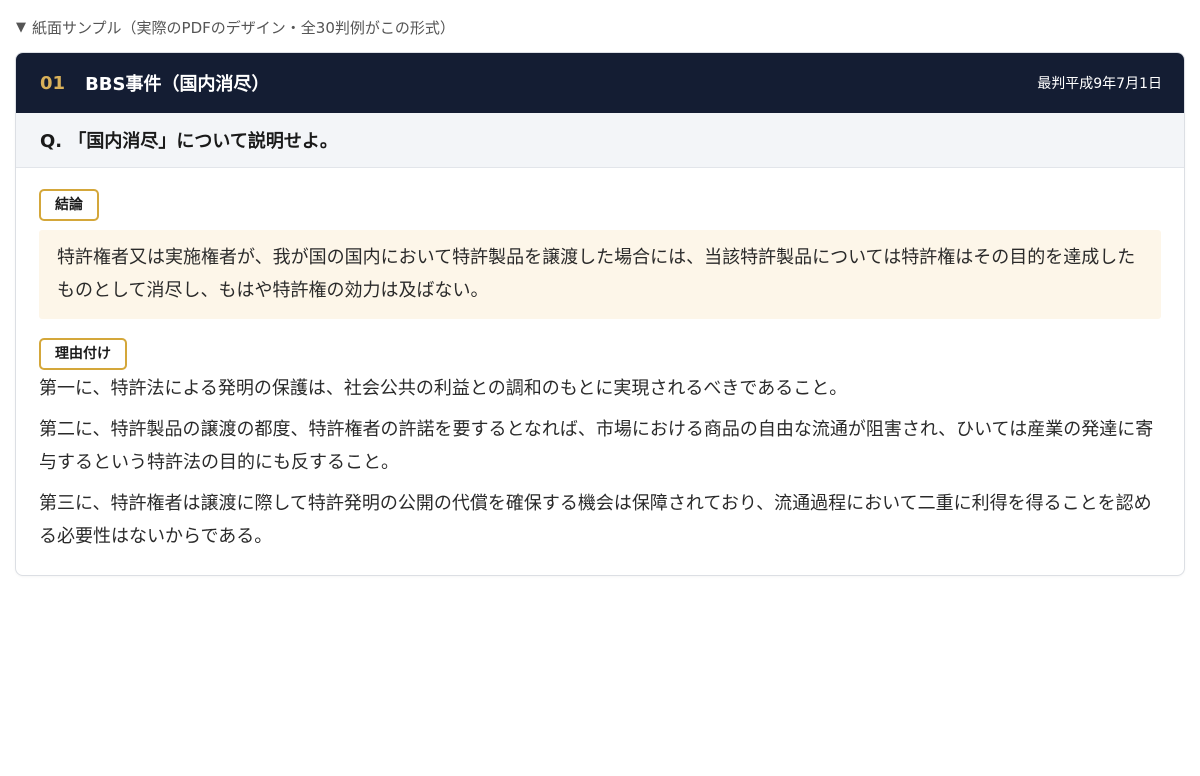  I want to click on reasons-tag: 理由付け, so click(83, 354).